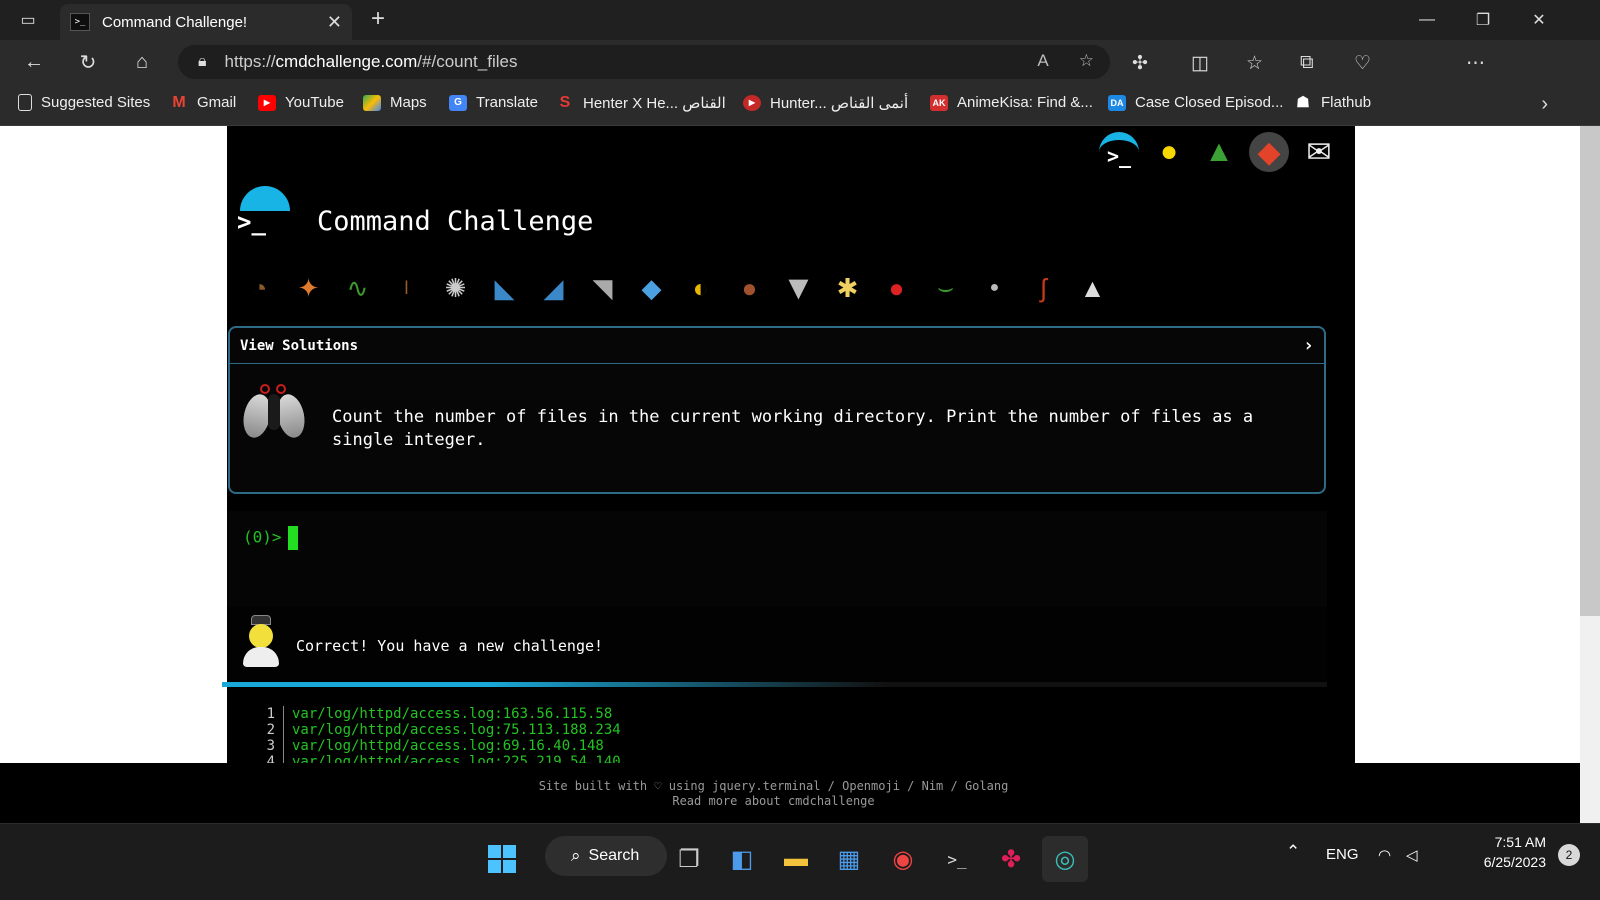 This screenshot has height=900, width=1600. Describe the element at coordinates (1042, 61) in the screenshot. I see `read-aloud-icon: A` at that location.